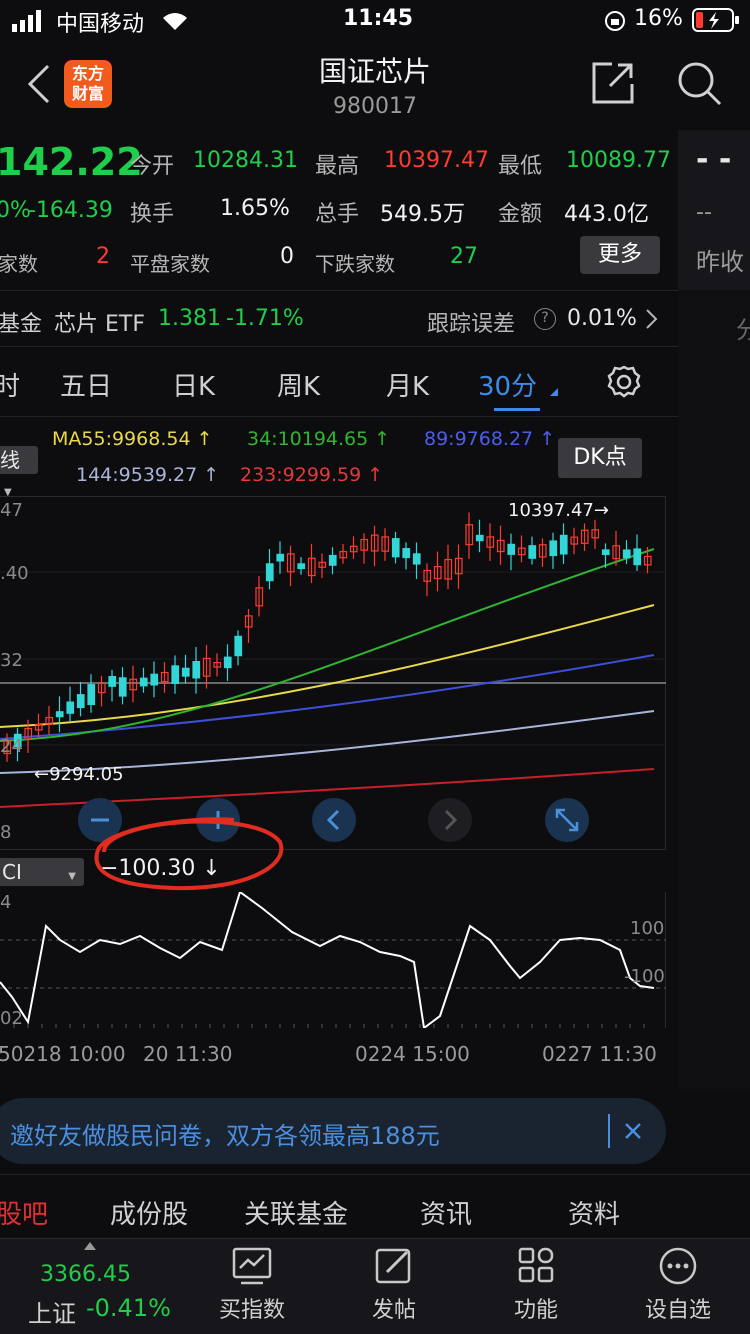  What do you see at coordinates (19, 264) in the screenshot?
I see `up-count-label: 家数` at bounding box center [19, 264].